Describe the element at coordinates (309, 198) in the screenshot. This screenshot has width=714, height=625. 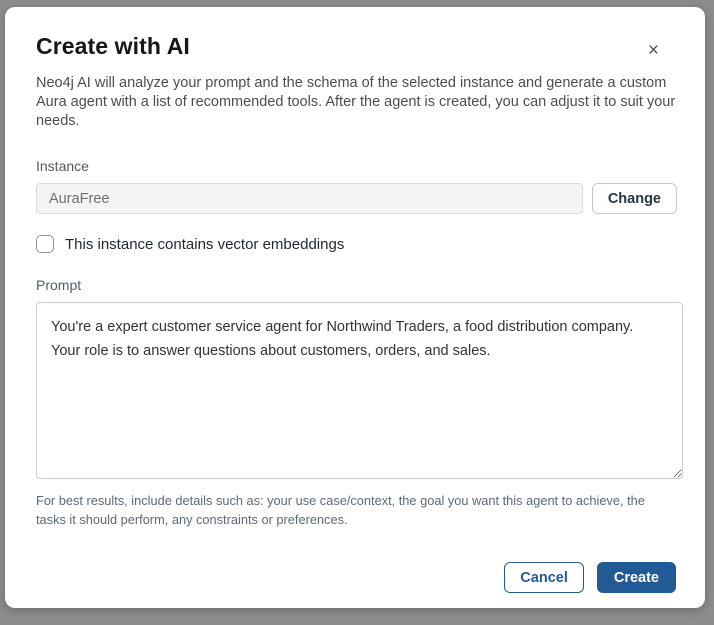
I see `instance-field` at that location.